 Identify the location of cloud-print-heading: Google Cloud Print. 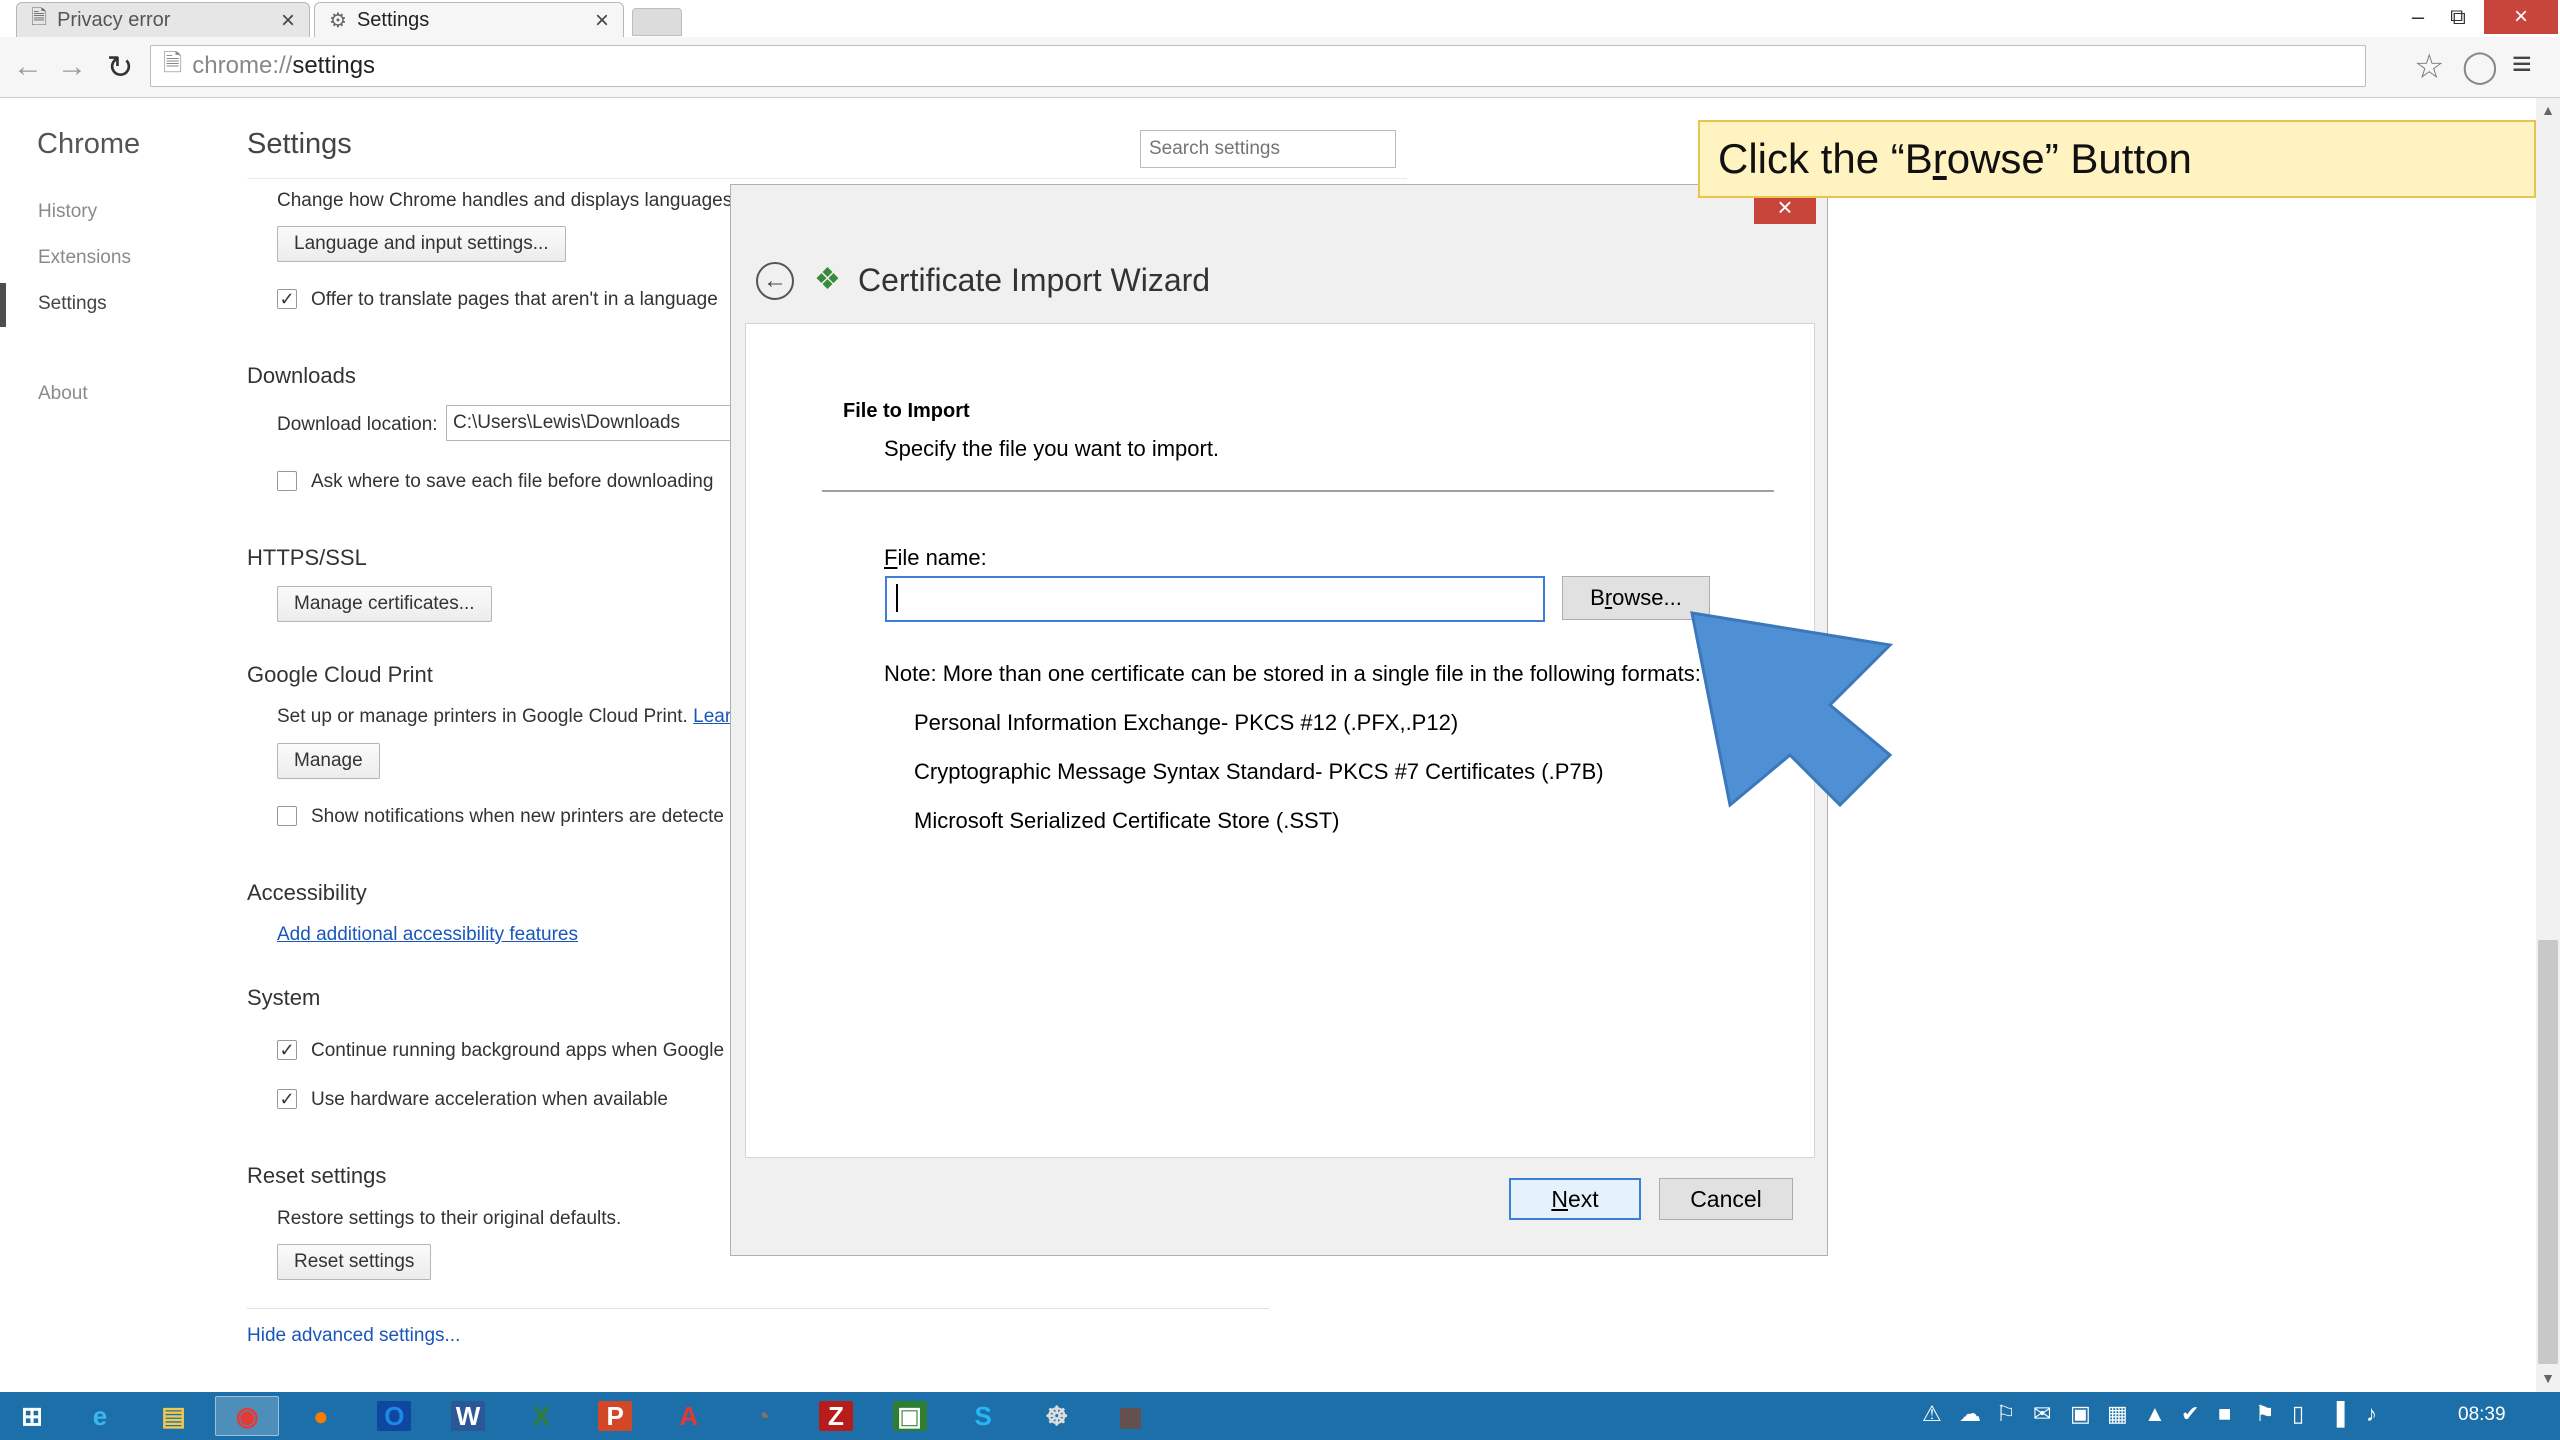
(340, 674).